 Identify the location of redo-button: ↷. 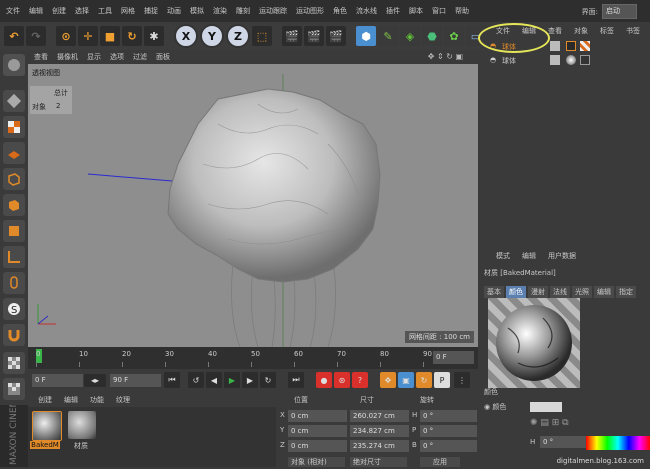
(36, 36).